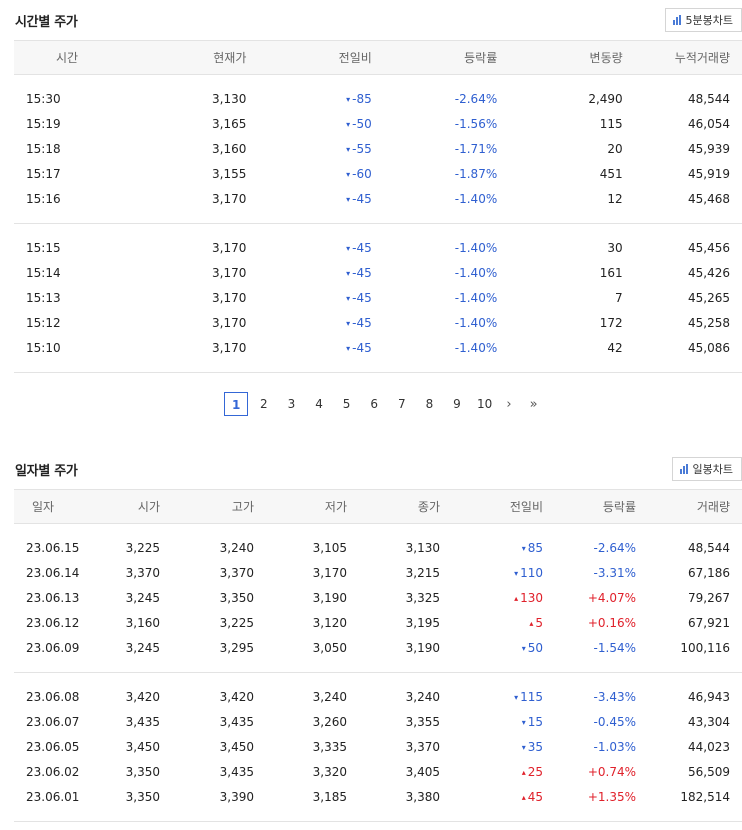 The image size is (742, 830). I want to click on high-cell: 3,240, so click(236, 548).